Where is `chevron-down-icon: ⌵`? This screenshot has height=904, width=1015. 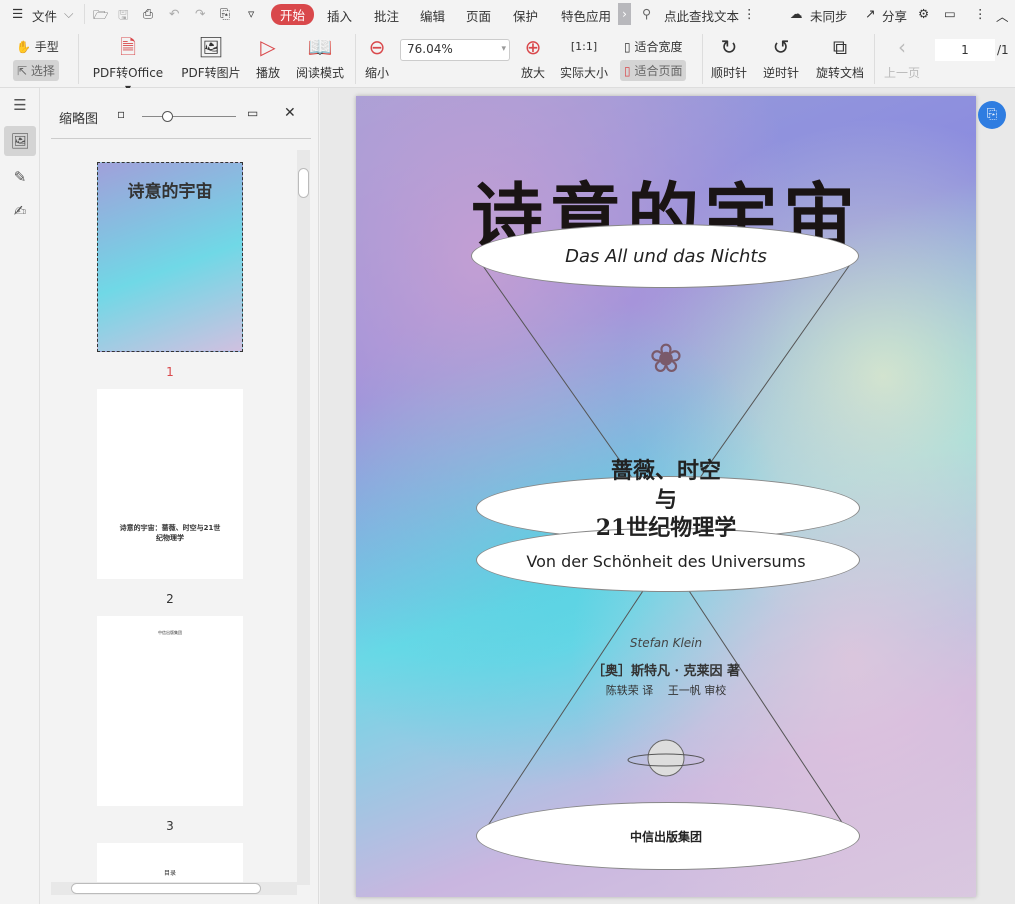 chevron-down-icon: ⌵ is located at coordinates (68, 14).